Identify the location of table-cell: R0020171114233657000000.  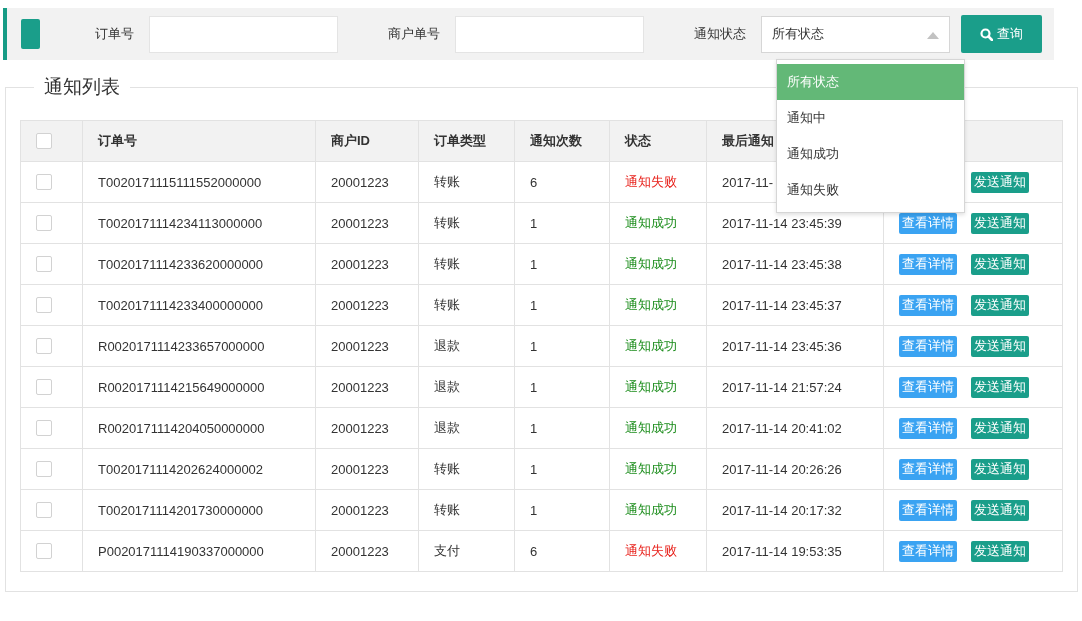
(199, 346).